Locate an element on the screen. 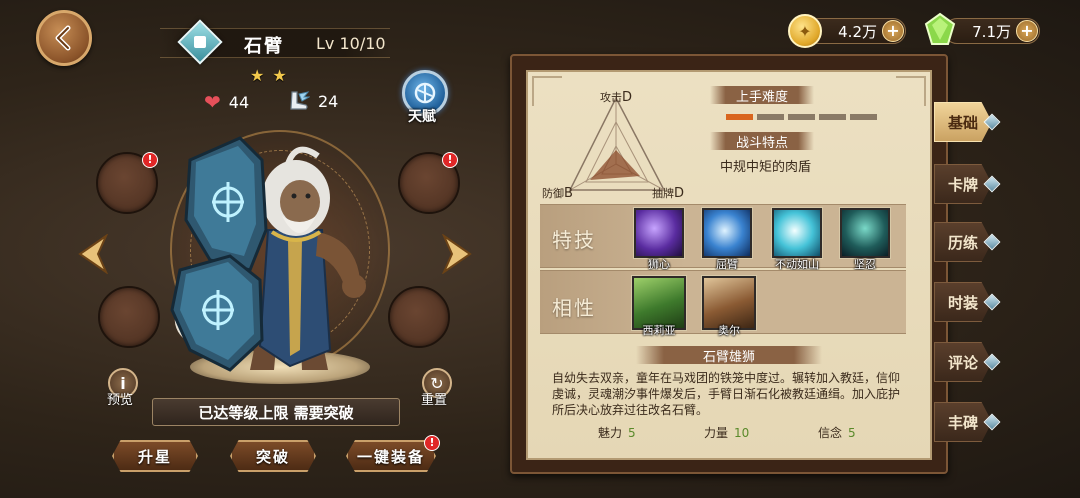 This screenshot has height=498, width=1080. breakthrough-button: 突破 is located at coordinates (273, 456).